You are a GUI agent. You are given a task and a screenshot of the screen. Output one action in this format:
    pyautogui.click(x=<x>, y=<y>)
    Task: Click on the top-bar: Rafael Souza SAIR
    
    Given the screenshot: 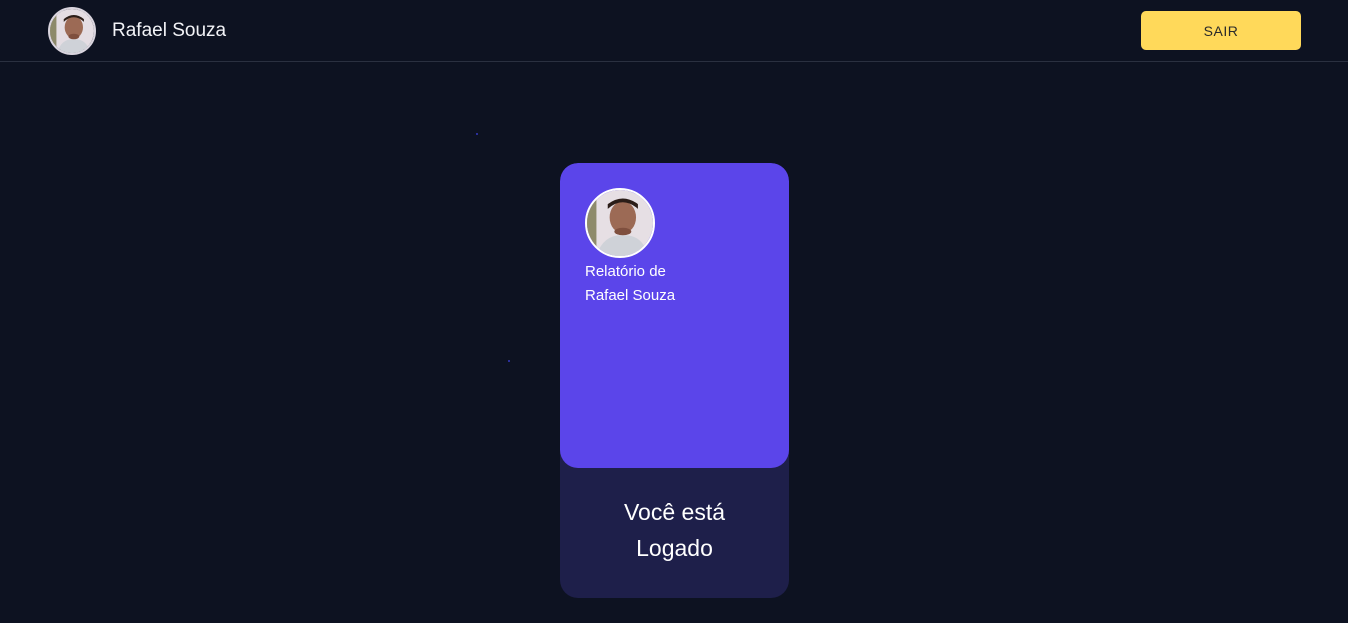 What is the action you would take?
    pyautogui.click(x=674, y=31)
    